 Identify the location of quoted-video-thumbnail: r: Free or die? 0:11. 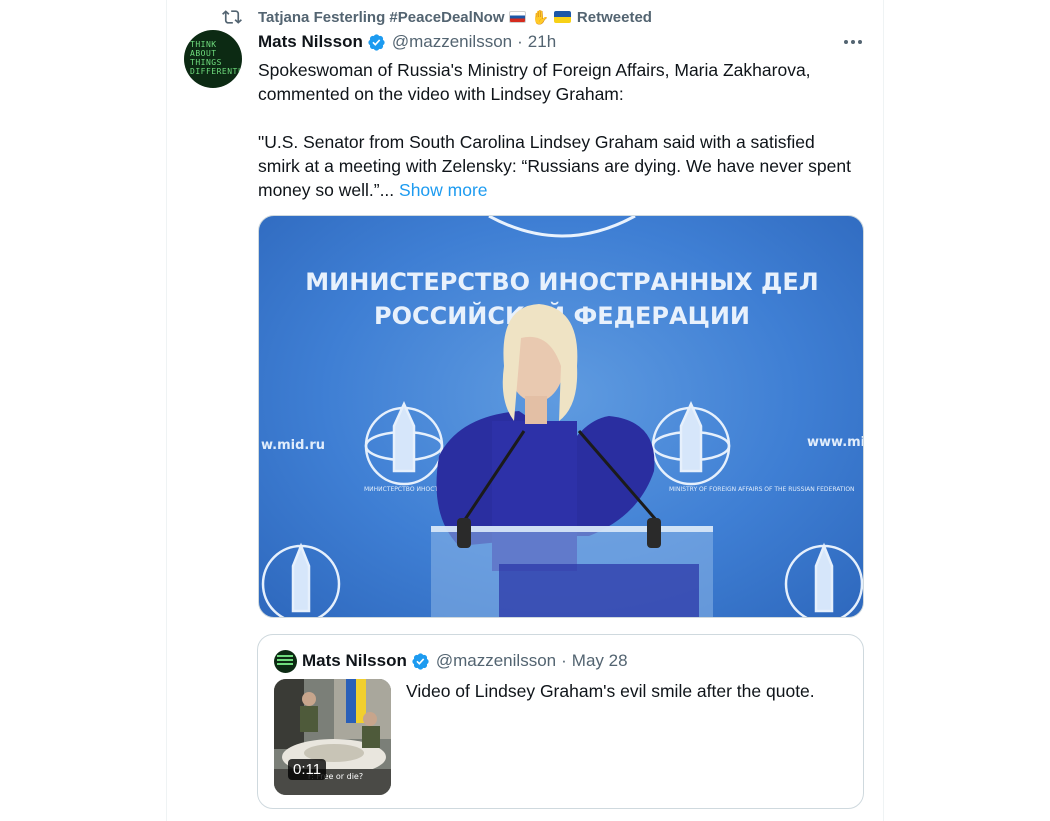
(332, 737).